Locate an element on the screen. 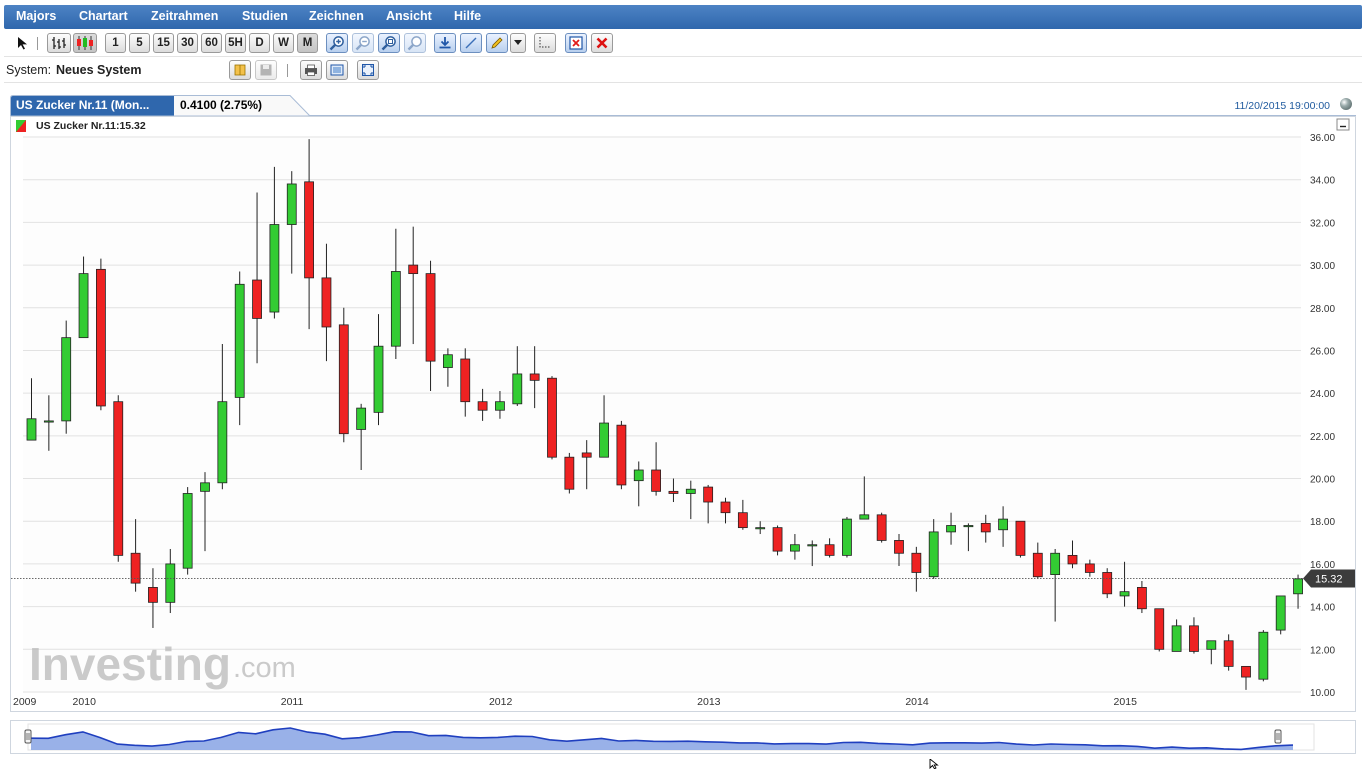 The width and height of the screenshot is (1366, 769). period-button-60: 60 is located at coordinates (211, 43).